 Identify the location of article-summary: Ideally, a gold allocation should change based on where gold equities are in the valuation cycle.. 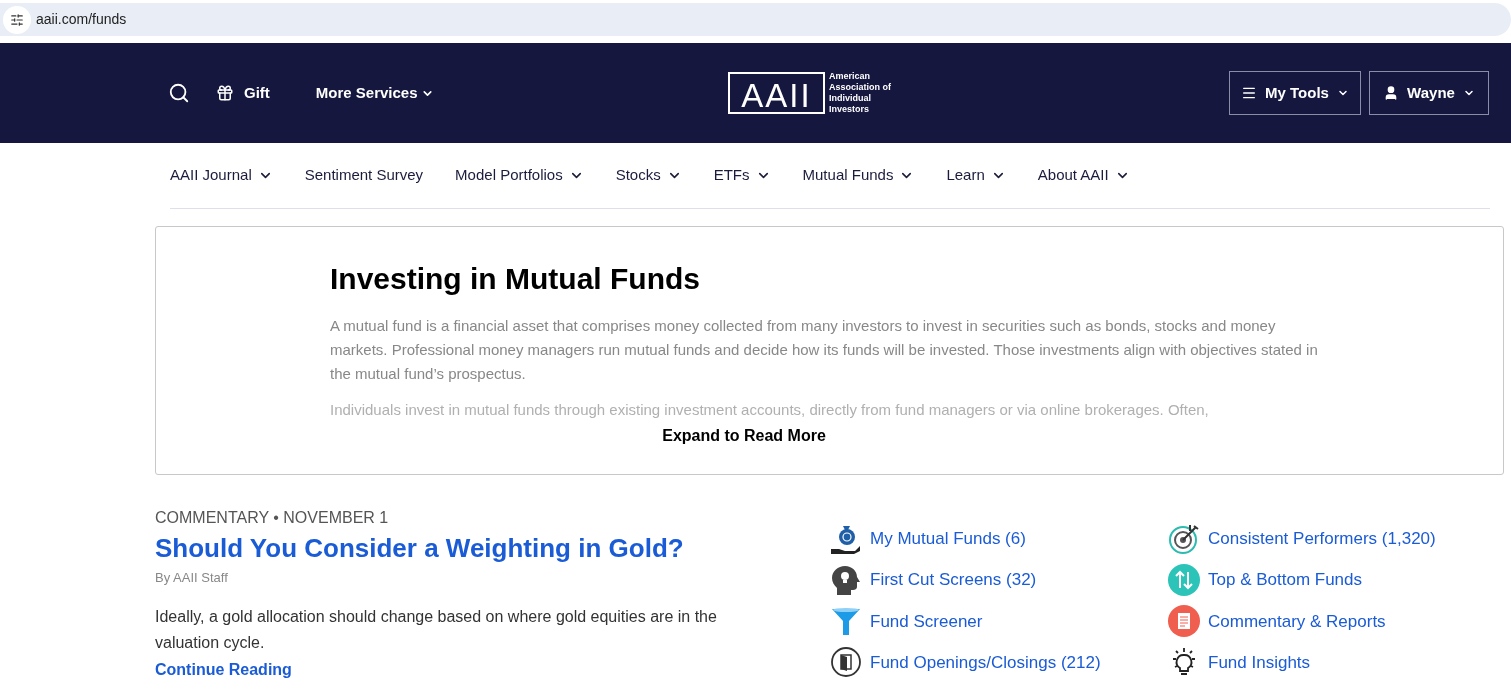
(436, 629).